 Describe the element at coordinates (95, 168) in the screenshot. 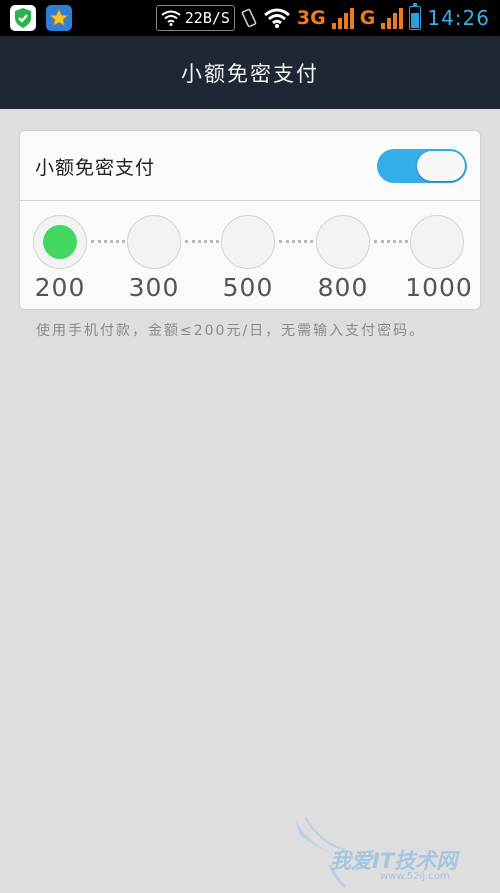

I see `setting-label: 小额免密支付` at that location.